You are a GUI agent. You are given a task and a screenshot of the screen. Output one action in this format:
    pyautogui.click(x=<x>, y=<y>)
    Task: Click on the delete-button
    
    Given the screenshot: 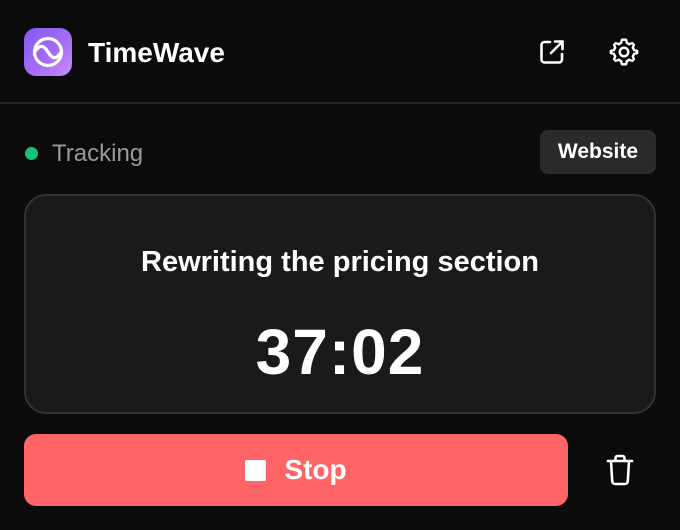 What is the action you would take?
    pyautogui.click(x=620, y=470)
    